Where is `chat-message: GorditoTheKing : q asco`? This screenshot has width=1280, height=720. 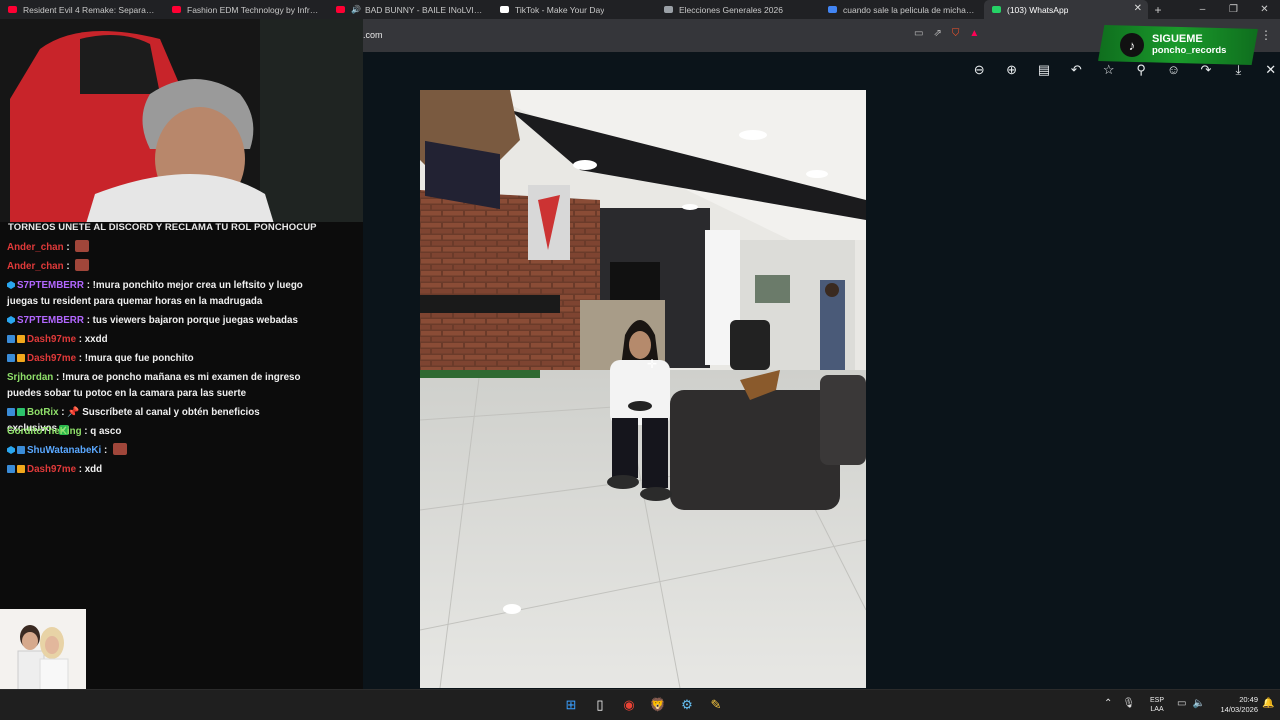
chat-message: GorditoTheKing : q asco is located at coordinates (157, 432).